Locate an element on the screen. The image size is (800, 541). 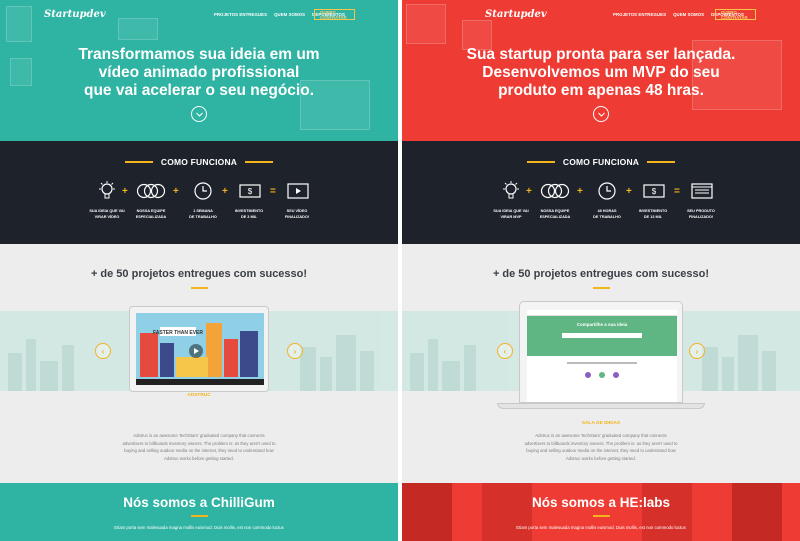
step-label: SEU PRODUTO FINALIZADO! is located at coordinates (701, 214).